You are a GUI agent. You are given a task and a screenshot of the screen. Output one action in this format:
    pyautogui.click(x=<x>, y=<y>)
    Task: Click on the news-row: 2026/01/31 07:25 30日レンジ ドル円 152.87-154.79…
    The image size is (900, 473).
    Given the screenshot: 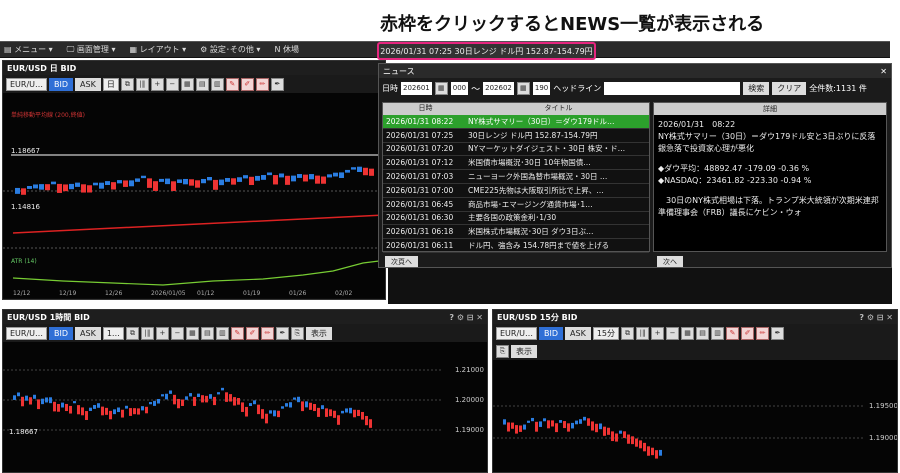 What is the action you would take?
    pyautogui.click(x=516, y=136)
    